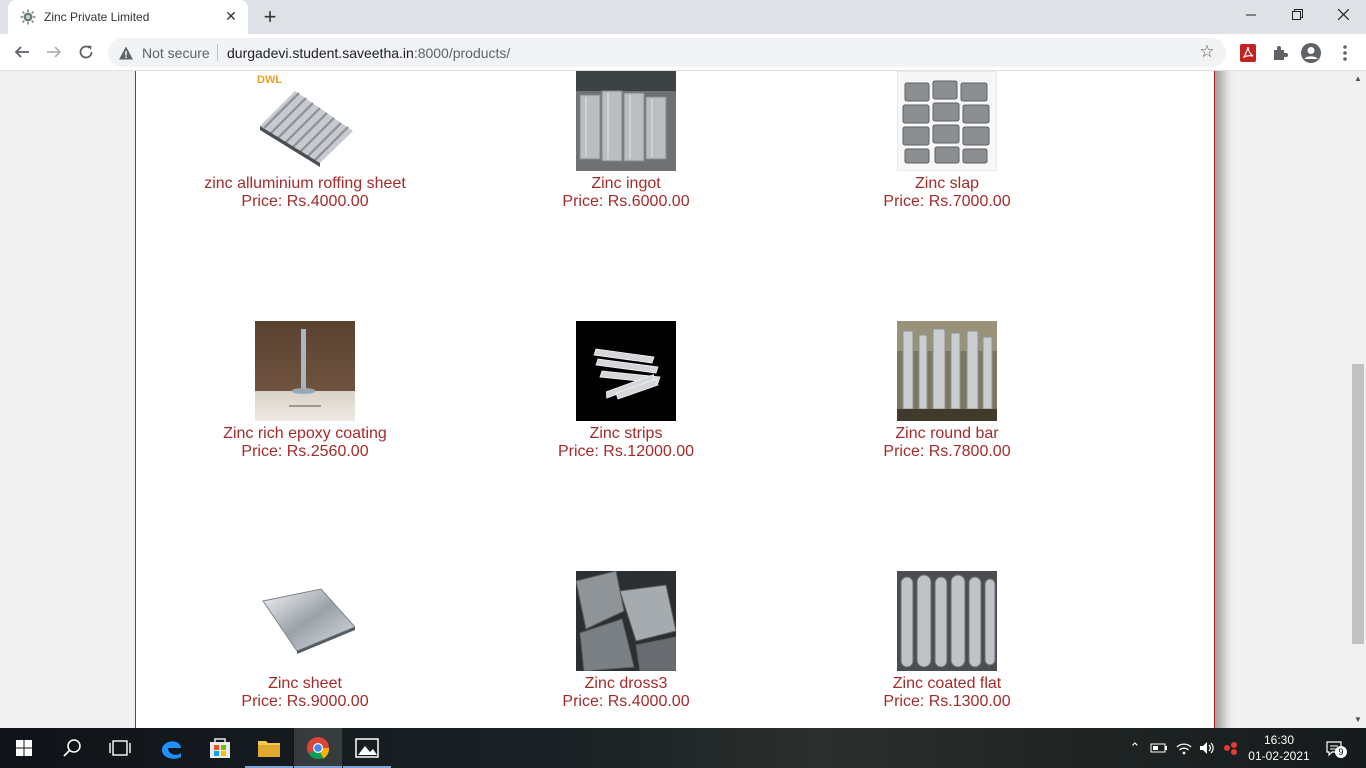 The image size is (1366, 768). What do you see at coordinates (626, 121) in the screenshot?
I see `product-image-ingot` at bounding box center [626, 121].